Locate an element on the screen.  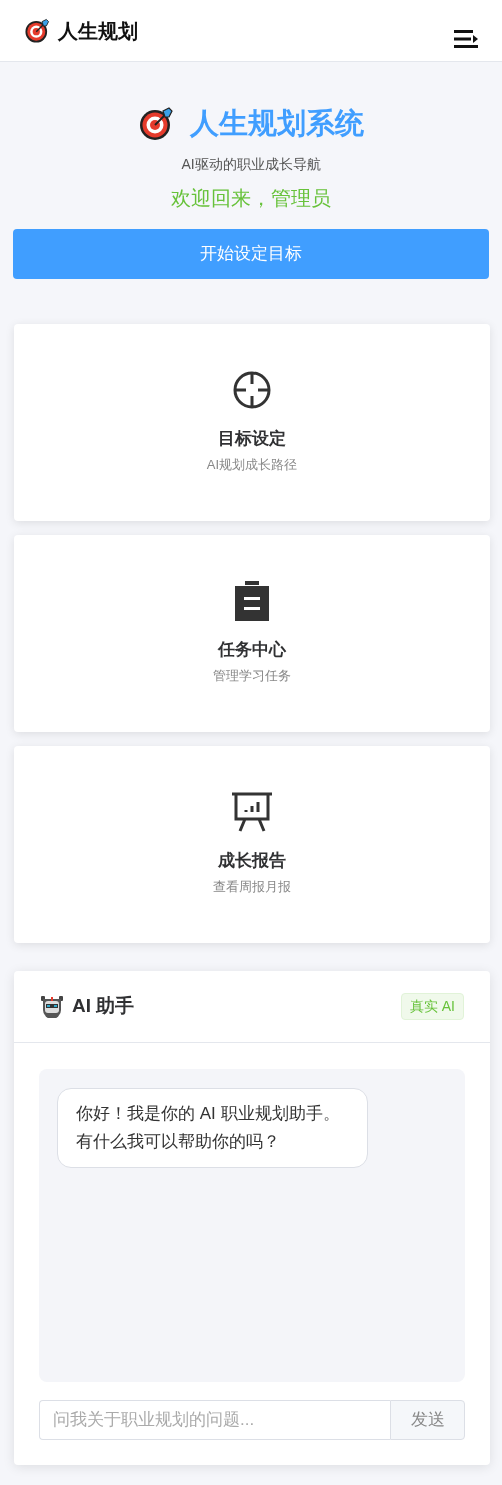
feature-description: 管理学习任务 is located at coordinates (252, 676).